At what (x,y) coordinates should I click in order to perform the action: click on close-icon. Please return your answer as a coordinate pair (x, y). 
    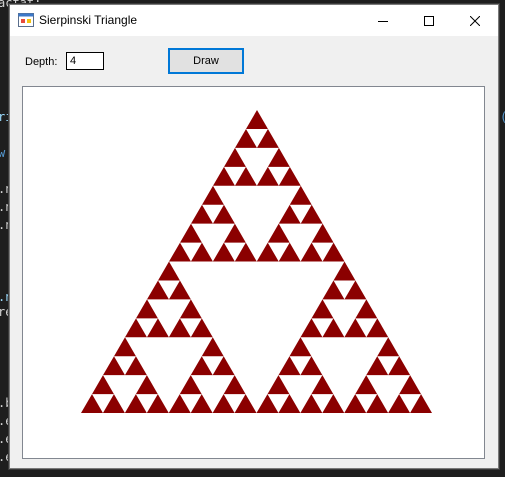
    Looking at the image, I should click on (475, 20).